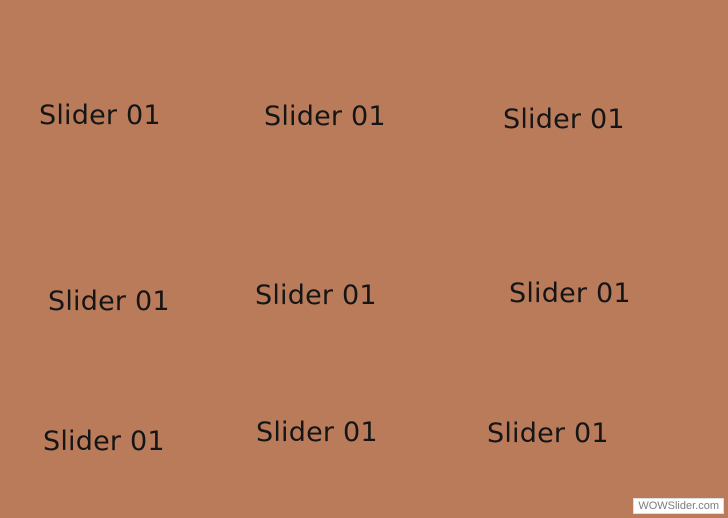 The image size is (728, 518). What do you see at coordinates (104, 441) in the screenshot?
I see `slider-label-7: Slider 01` at bounding box center [104, 441].